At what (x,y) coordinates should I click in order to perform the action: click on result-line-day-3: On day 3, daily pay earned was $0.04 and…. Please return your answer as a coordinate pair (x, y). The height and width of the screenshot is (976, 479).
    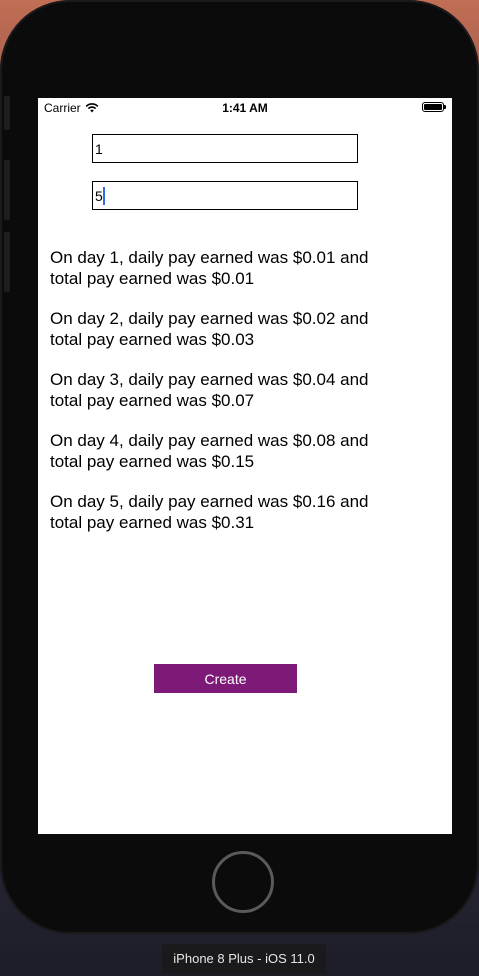
    Looking at the image, I should click on (209, 390).